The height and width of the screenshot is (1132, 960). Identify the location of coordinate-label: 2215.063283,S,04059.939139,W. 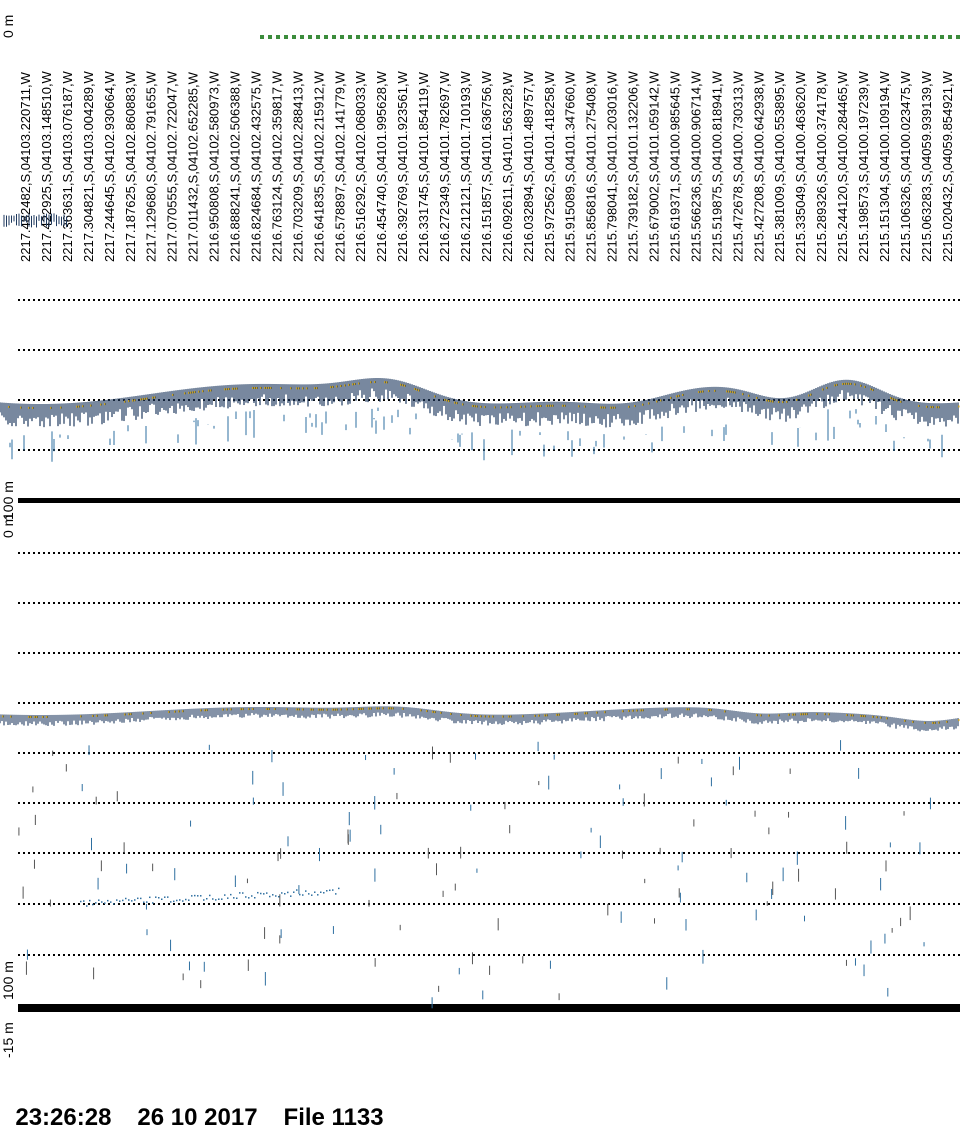
(926, 166).